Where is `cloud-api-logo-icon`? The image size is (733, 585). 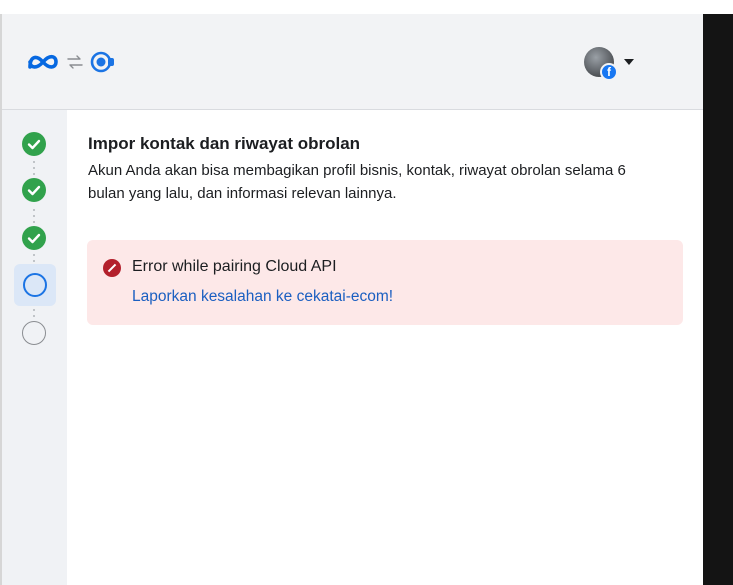 cloud-api-logo-icon is located at coordinates (103, 62).